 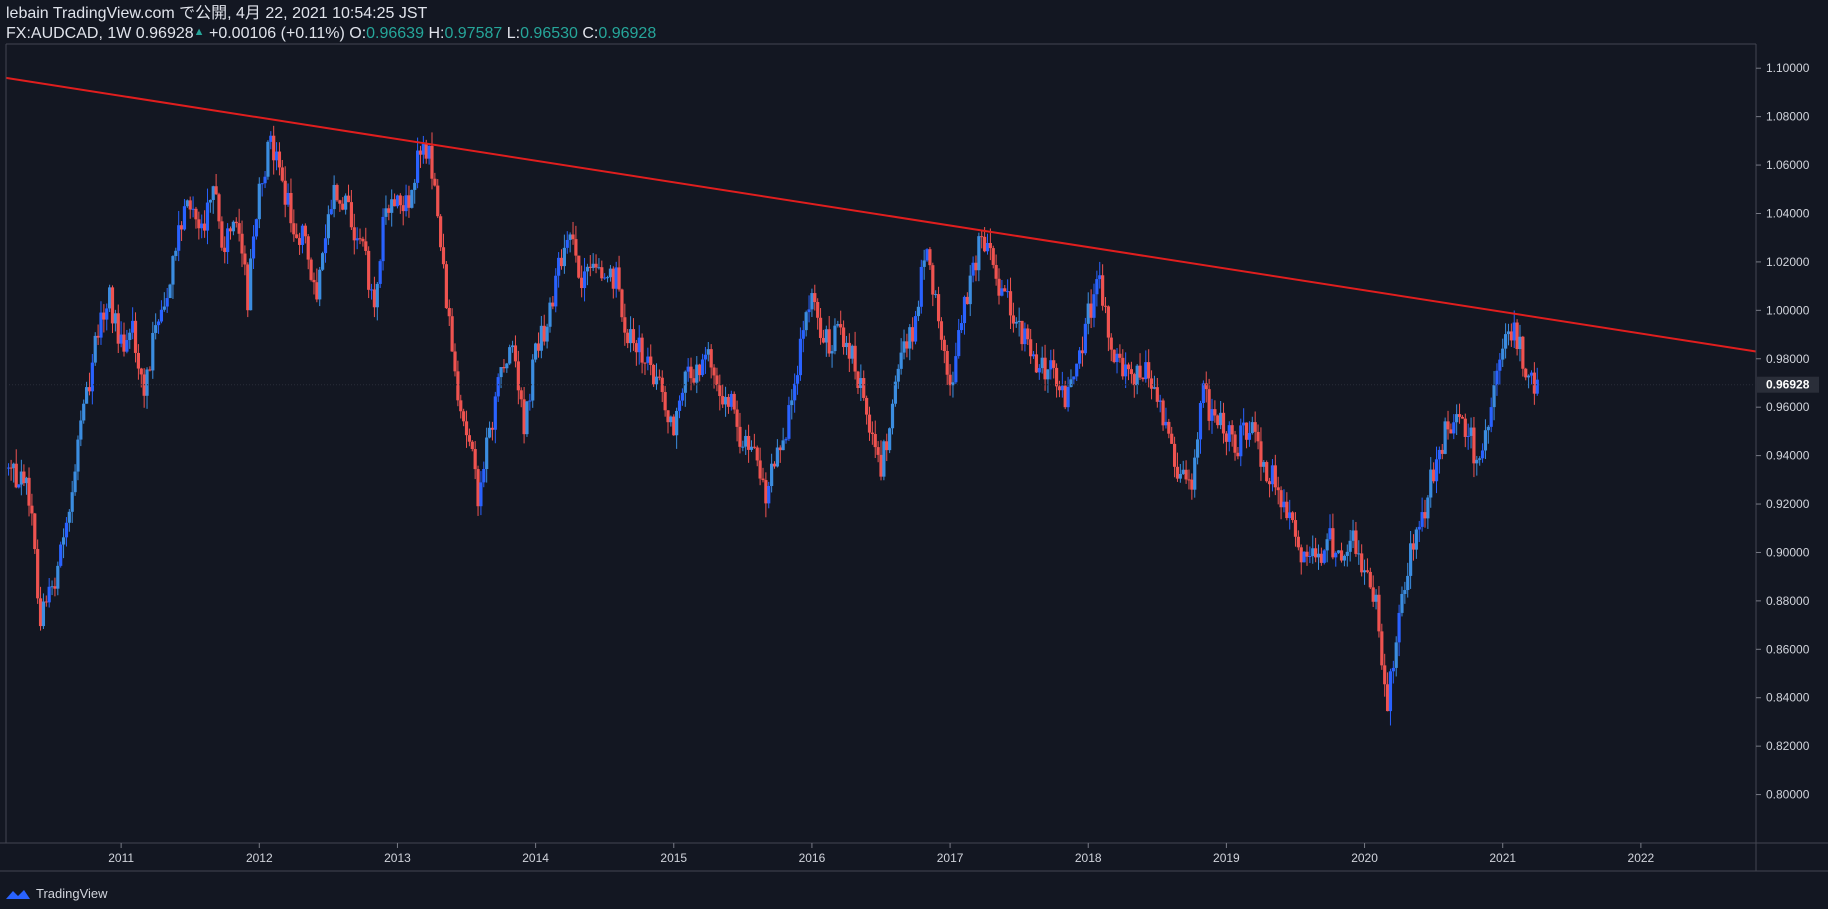 I want to click on y-tick-label: 1.06000, so click(x=1788, y=165).